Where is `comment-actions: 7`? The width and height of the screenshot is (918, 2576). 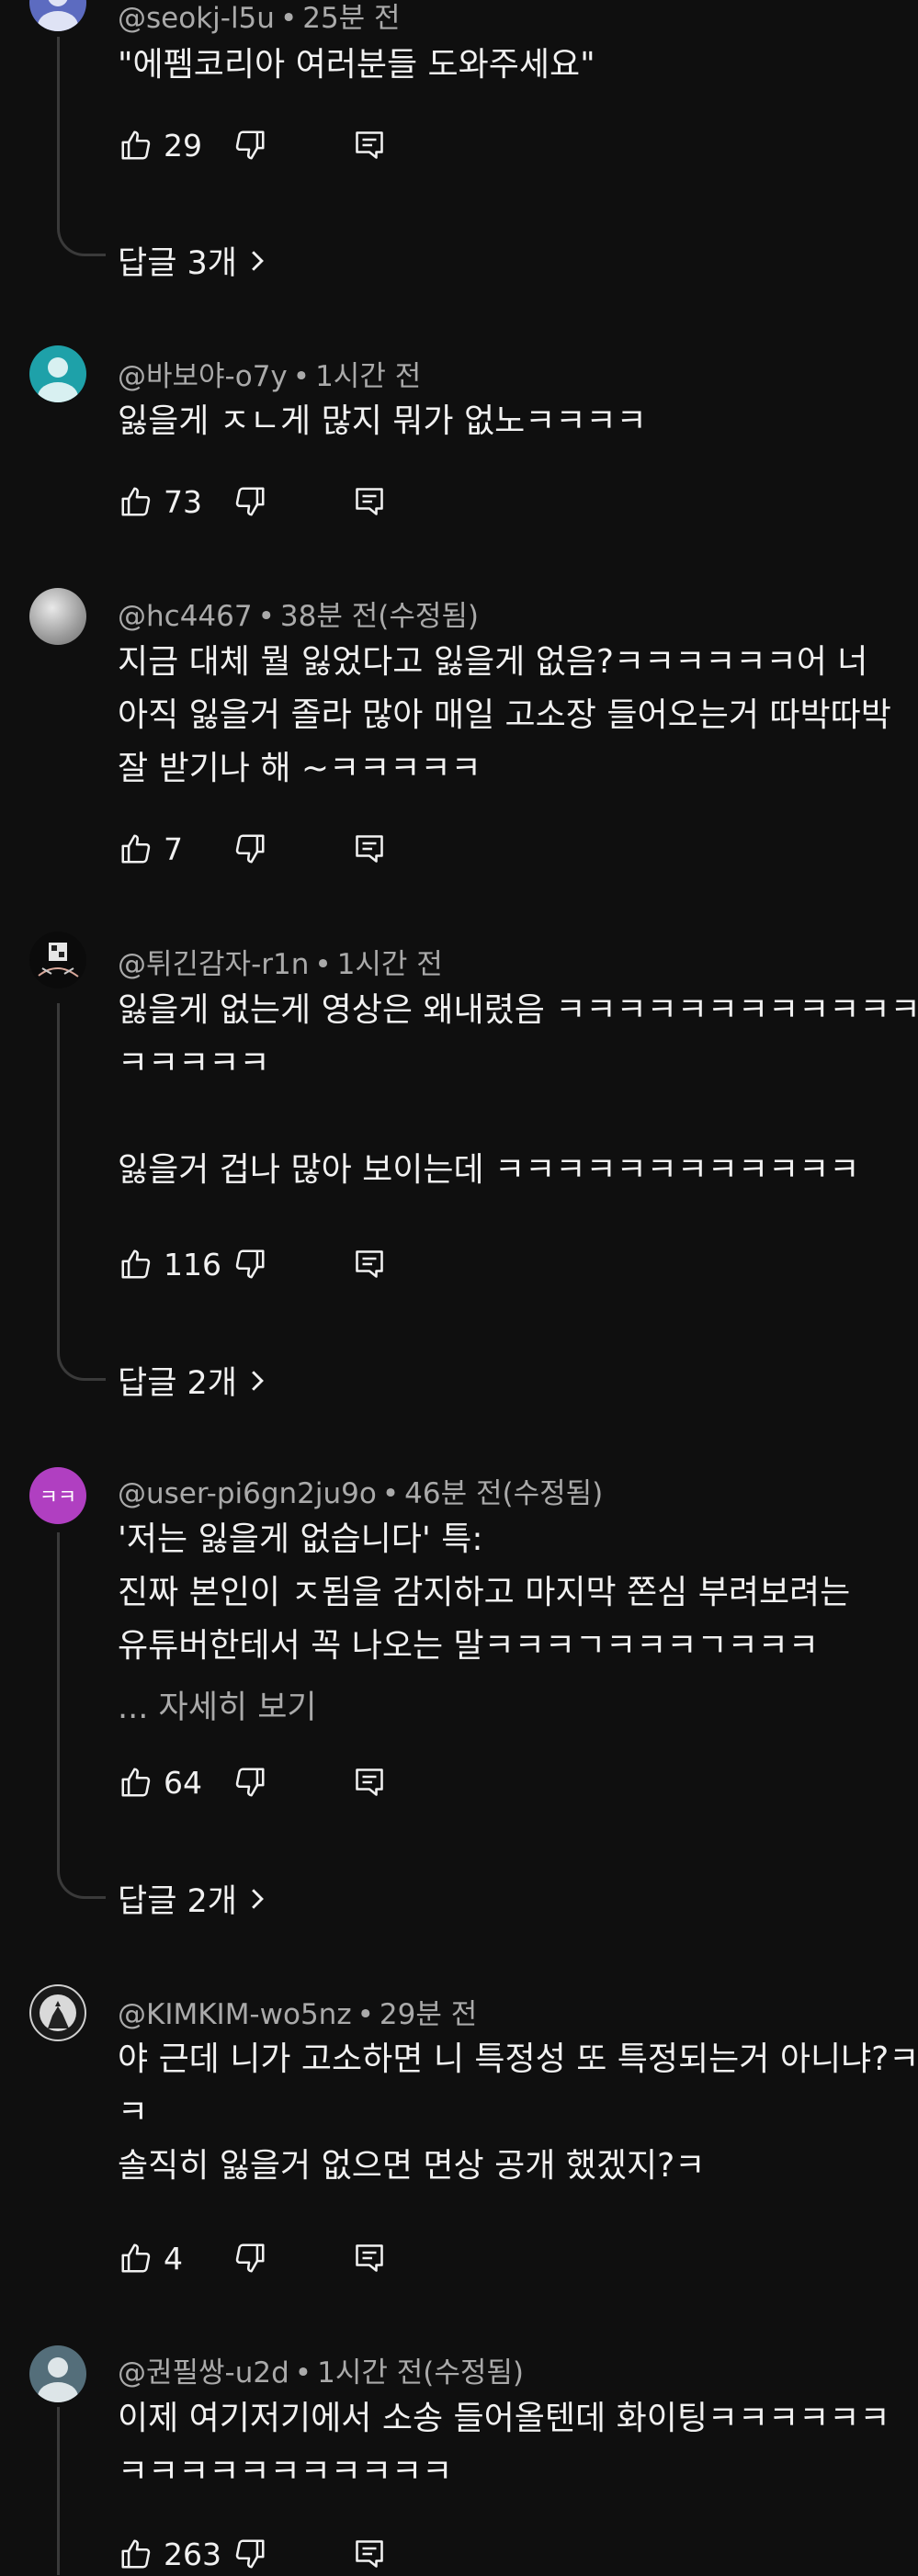
comment-actions: 7 is located at coordinates (253, 849).